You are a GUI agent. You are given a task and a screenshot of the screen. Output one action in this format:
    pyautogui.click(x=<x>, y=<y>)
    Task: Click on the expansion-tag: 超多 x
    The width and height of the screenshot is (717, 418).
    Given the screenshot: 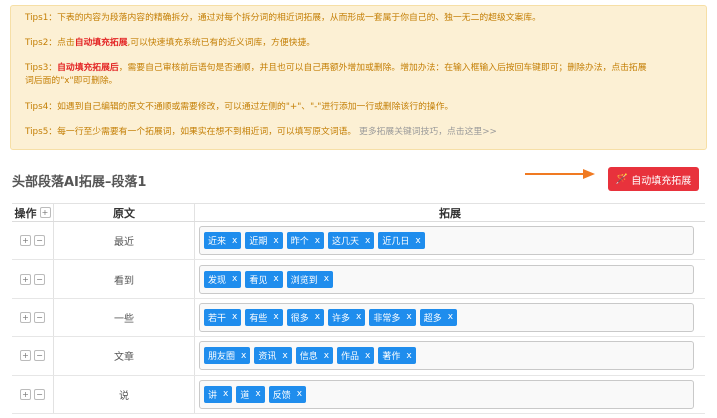 What is the action you would take?
    pyautogui.click(x=438, y=317)
    